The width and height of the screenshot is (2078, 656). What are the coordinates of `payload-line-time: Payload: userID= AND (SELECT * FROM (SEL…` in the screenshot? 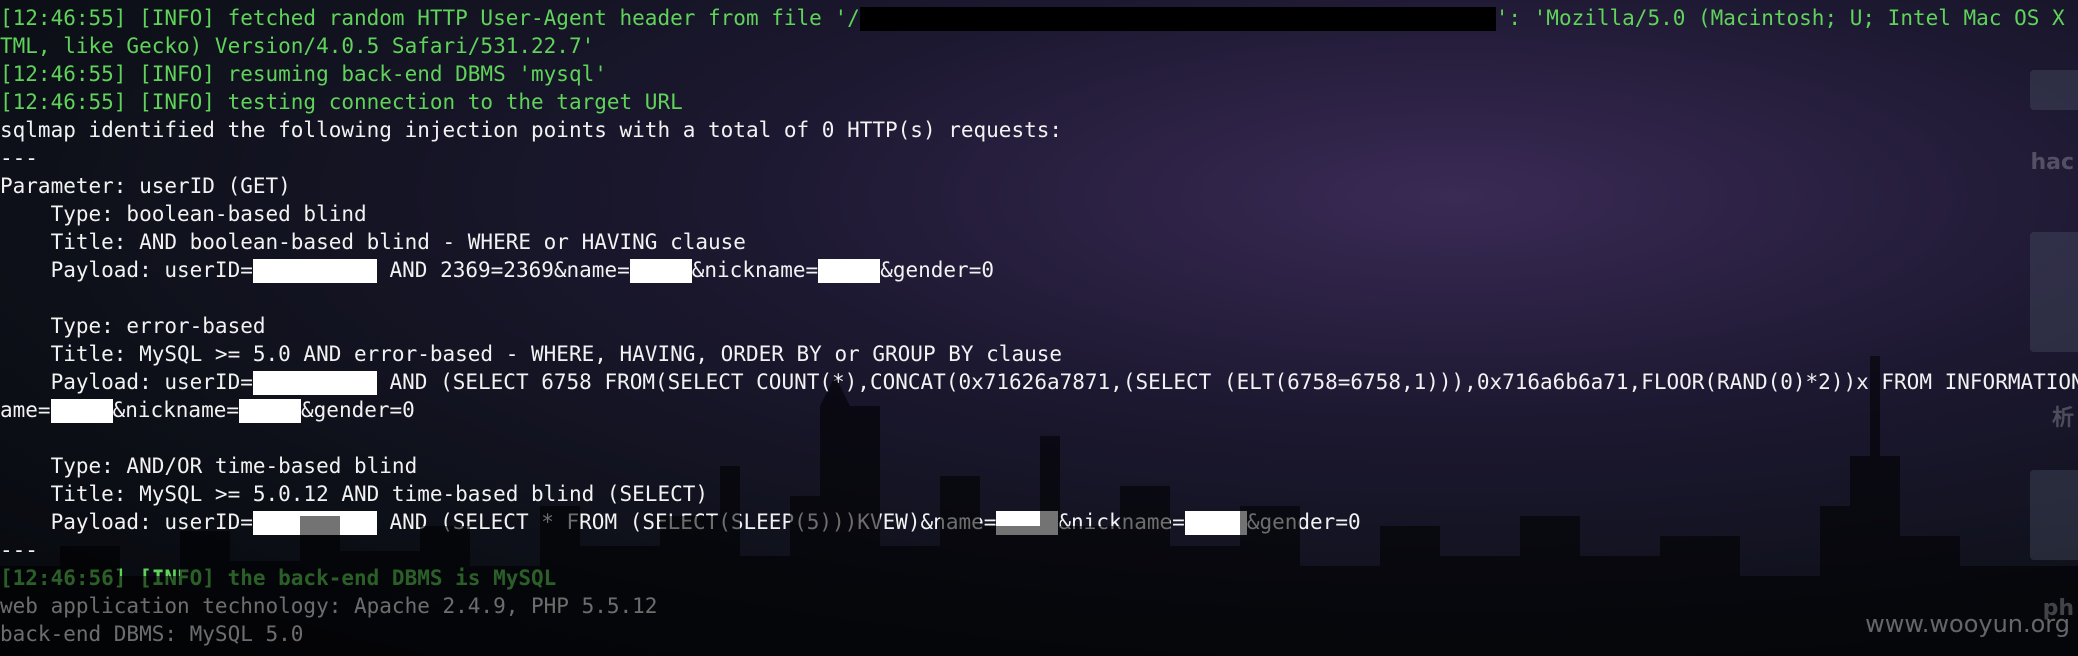 It's located at (680, 522).